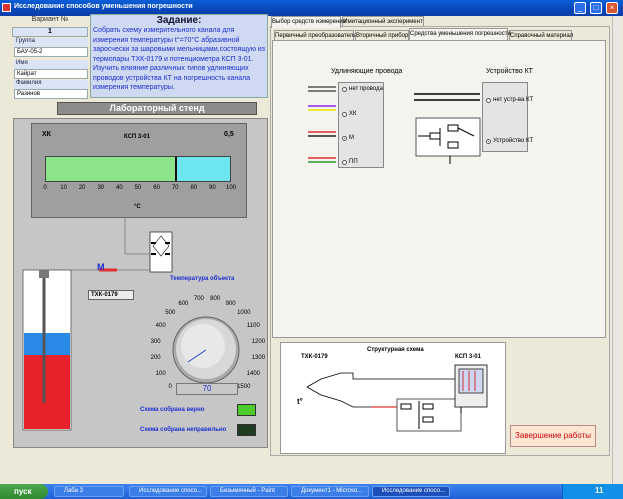 The width and height of the screenshot is (623, 499). What do you see at coordinates (383, 21) in the screenshot?
I see `tab-simulation: Имитационный эксперимент` at bounding box center [383, 21].